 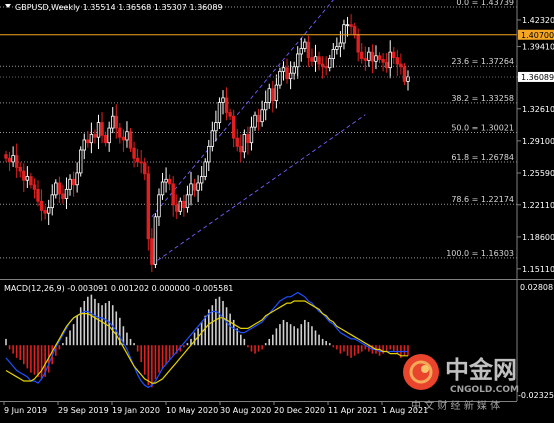 I want to click on time-tick-label: 10 May 2020, so click(x=192, y=410).